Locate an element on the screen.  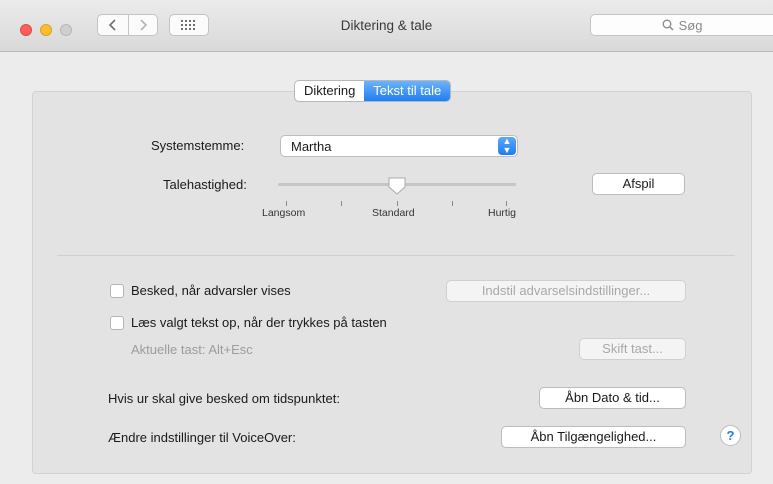
popup-arrows-icon: ▲ ▼ is located at coordinates (507, 146).